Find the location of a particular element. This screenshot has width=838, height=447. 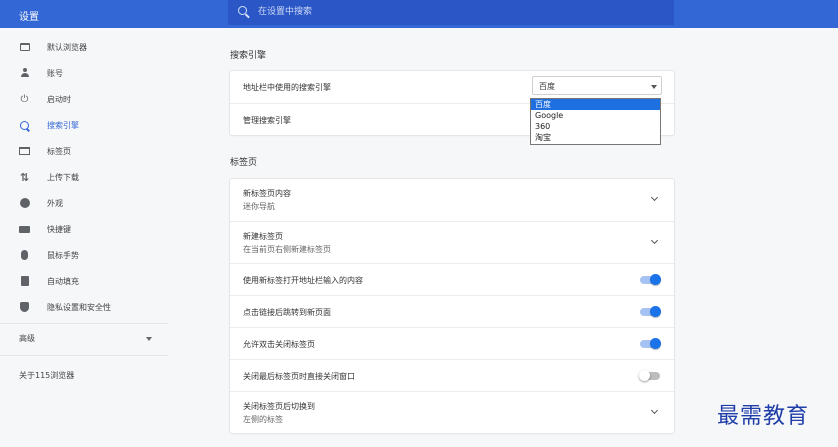

section-title-tabs: 标签页 is located at coordinates (244, 163).